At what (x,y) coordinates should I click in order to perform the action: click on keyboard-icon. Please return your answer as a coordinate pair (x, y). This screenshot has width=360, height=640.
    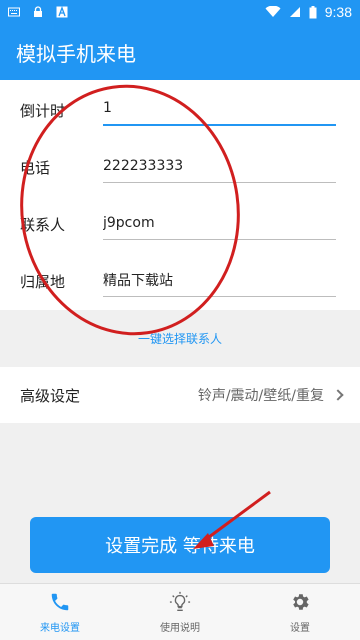
    Looking at the image, I should click on (14, 12).